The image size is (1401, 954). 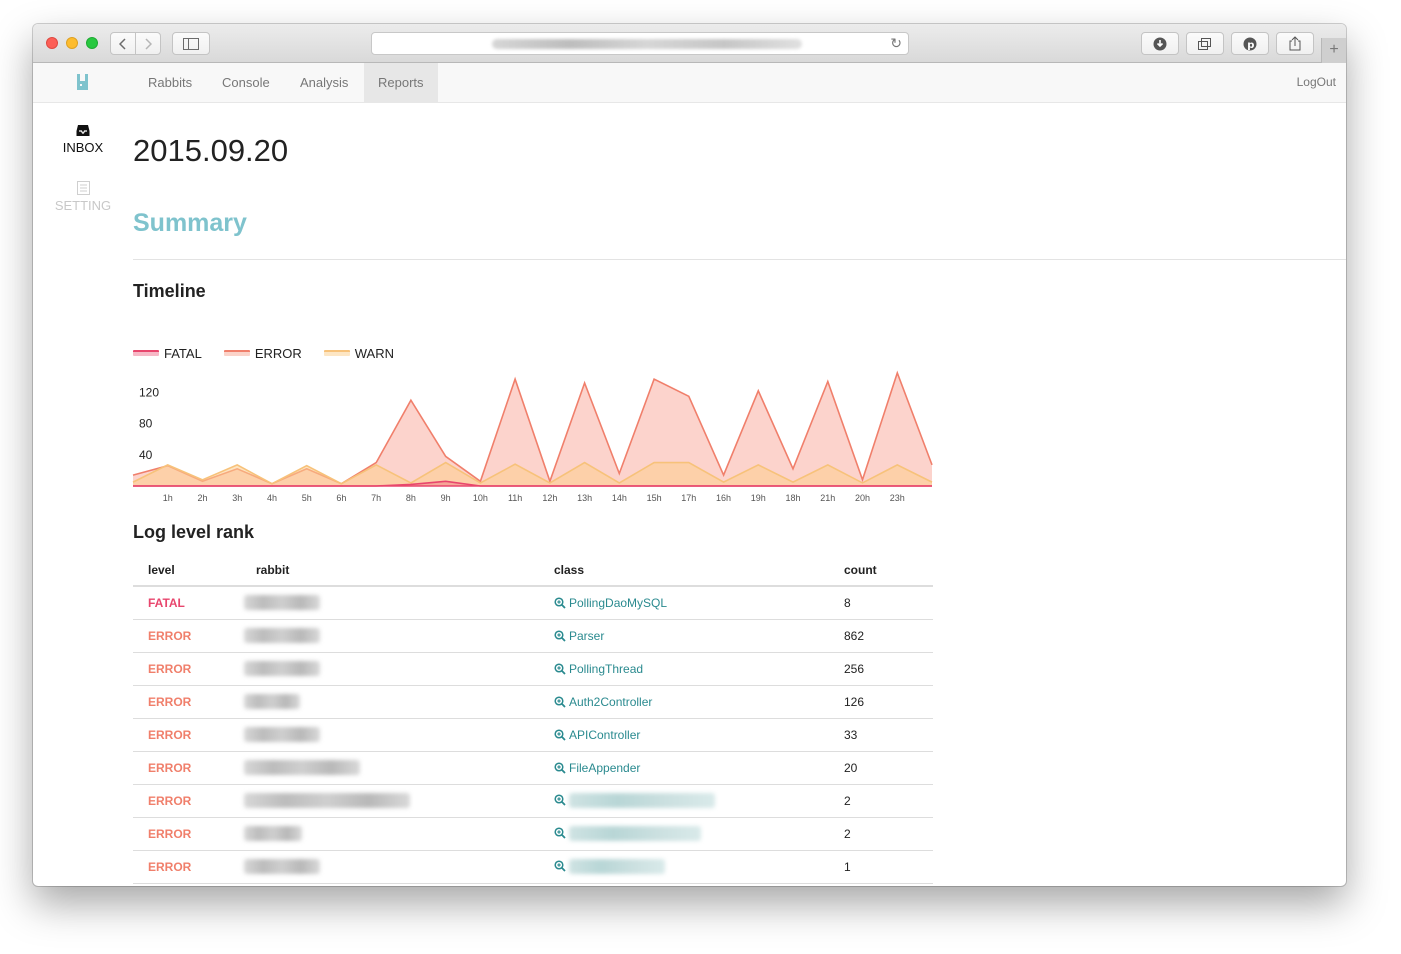 What do you see at coordinates (684, 570) in the screenshot?
I see `column-header-class: class` at bounding box center [684, 570].